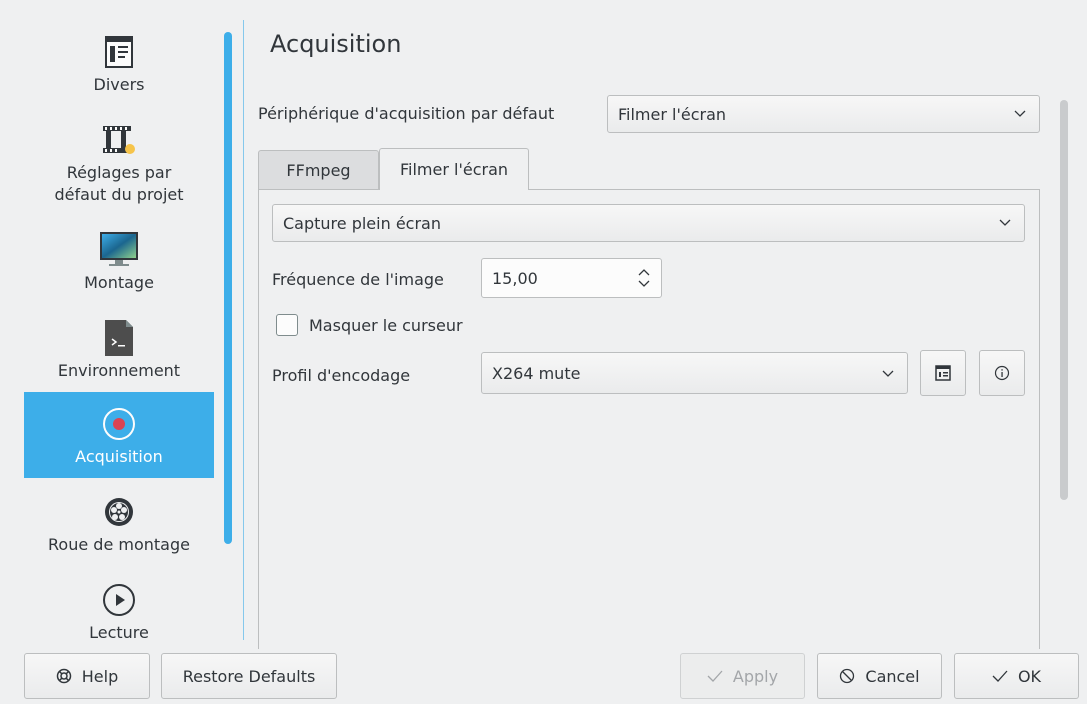 Image resolution: width=1087 pixels, height=704 pixels. I want to click on sidebar-item-project-defaults: Réglages par défaut du projet, so click(119, 175).